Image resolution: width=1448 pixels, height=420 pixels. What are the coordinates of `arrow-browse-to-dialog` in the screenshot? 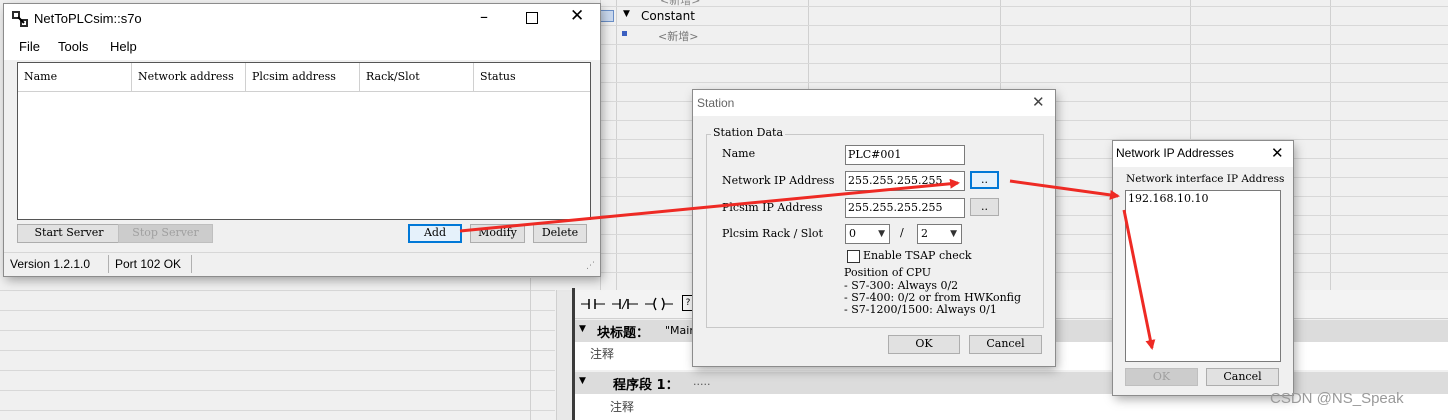 It's located at (1064, 189).